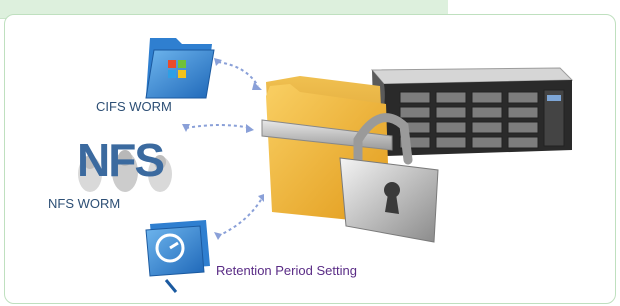 The width and height of the screenshot is (620, 306). What do you see at coordinates (238, 74) in the screenshot?
I see `arrow-cifs` at bounding box center [238, 74].